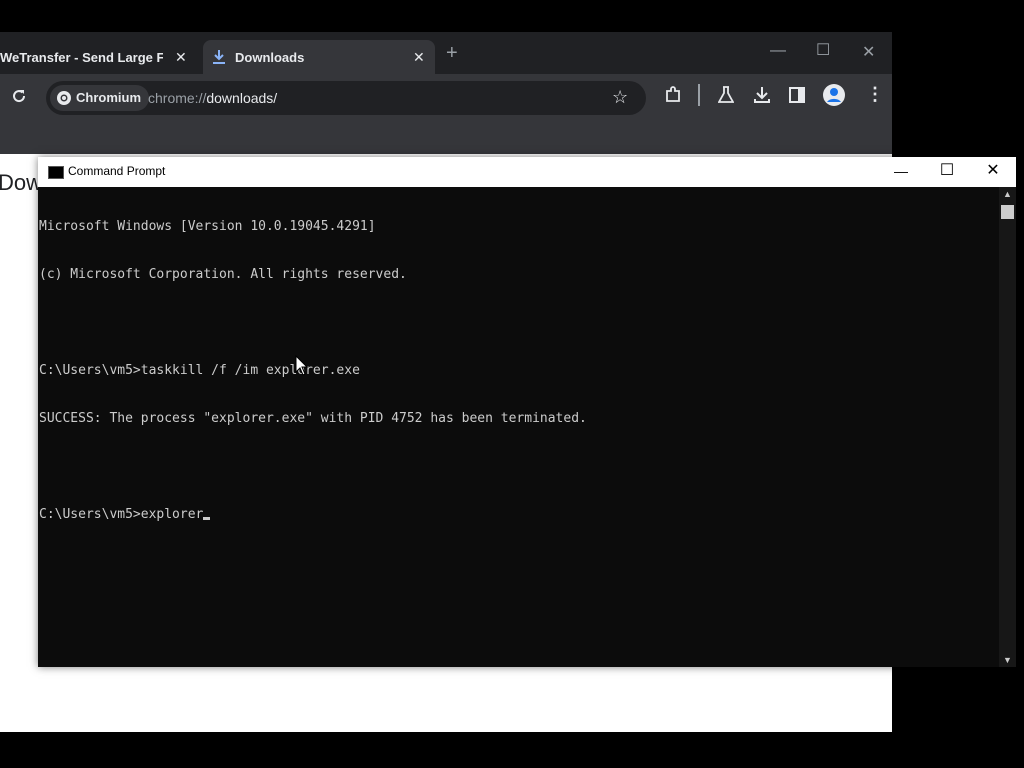  I want to click on extensions-icon, so click(673, 95).